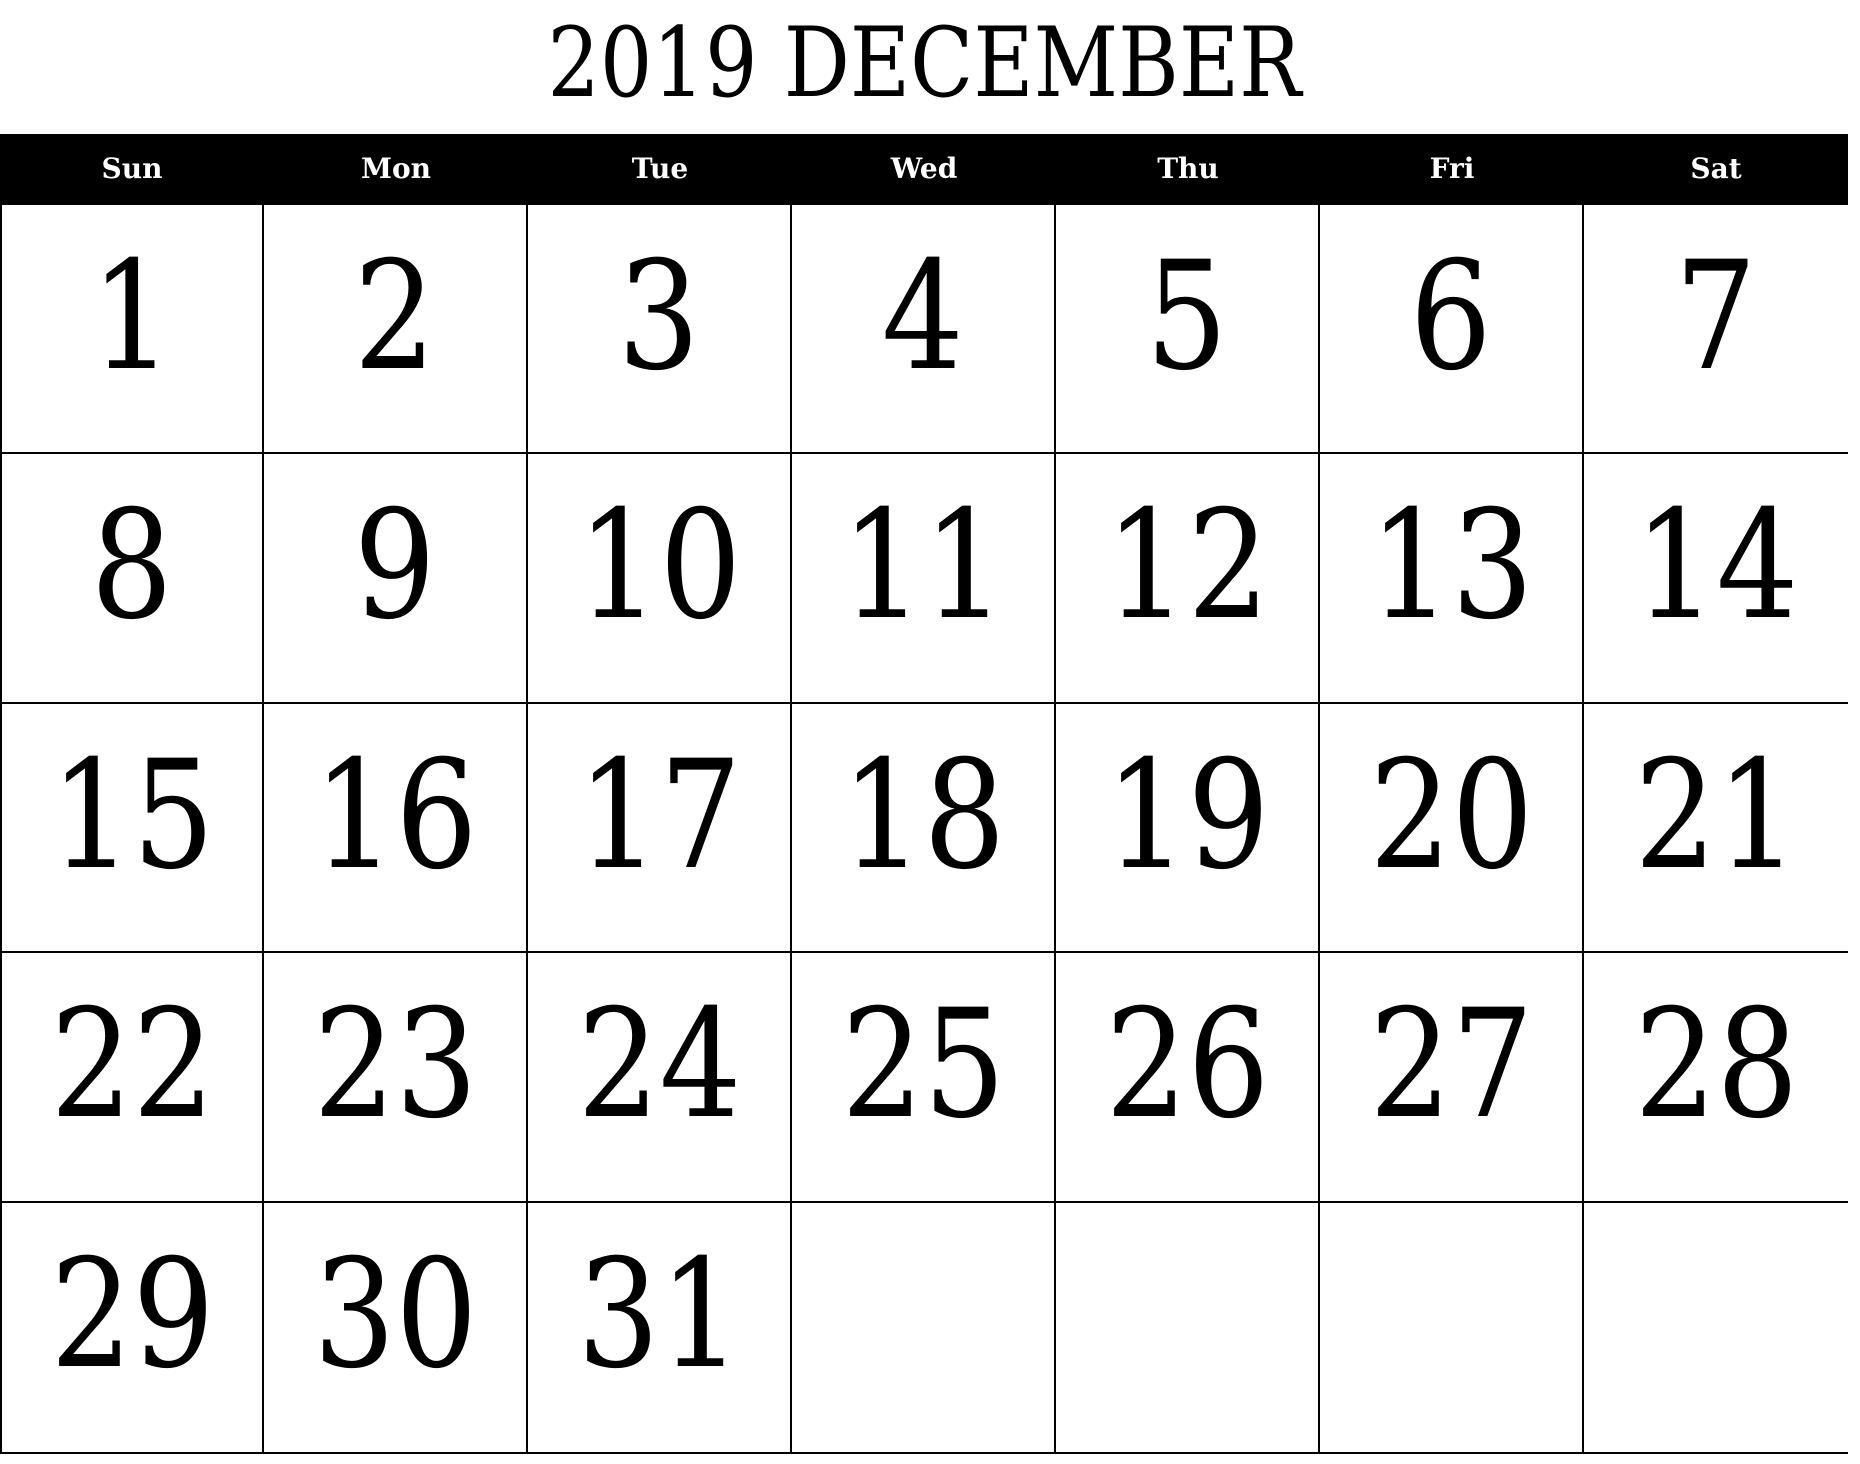 This screenshot has height=1464, width=1860. I want to click on day-cell: 29, so click(133, 1327).